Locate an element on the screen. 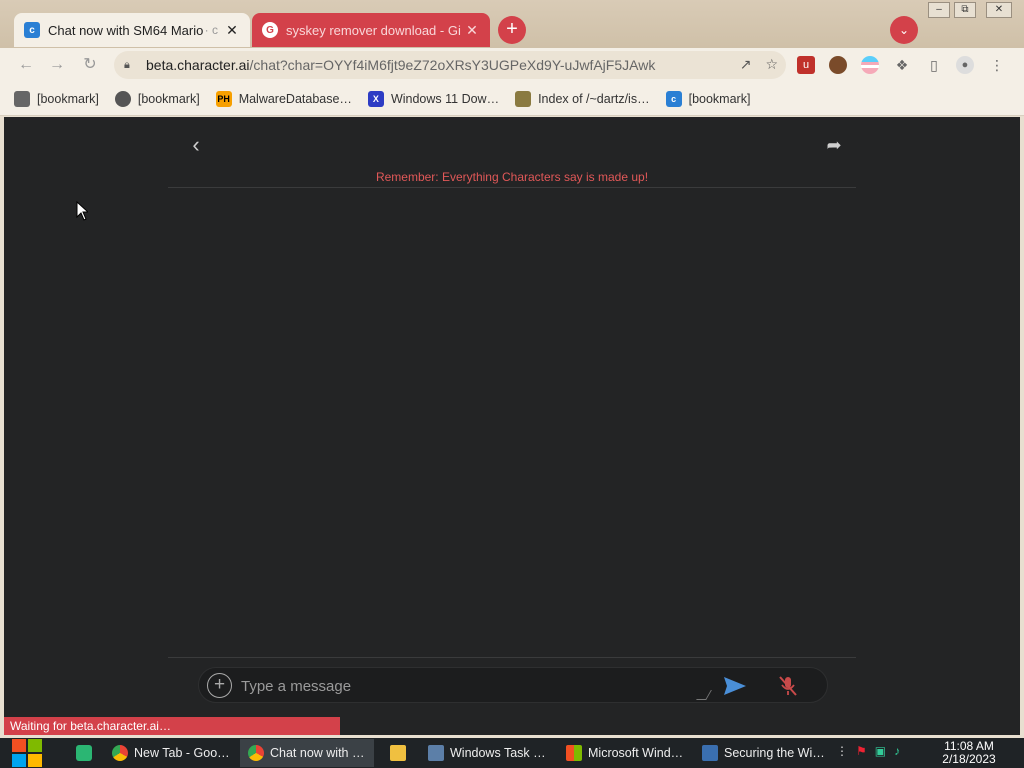 Image resolution: width=1024 pixels, height=768 pixels. taskbar-app-chat is located at coordinates (82, 753).